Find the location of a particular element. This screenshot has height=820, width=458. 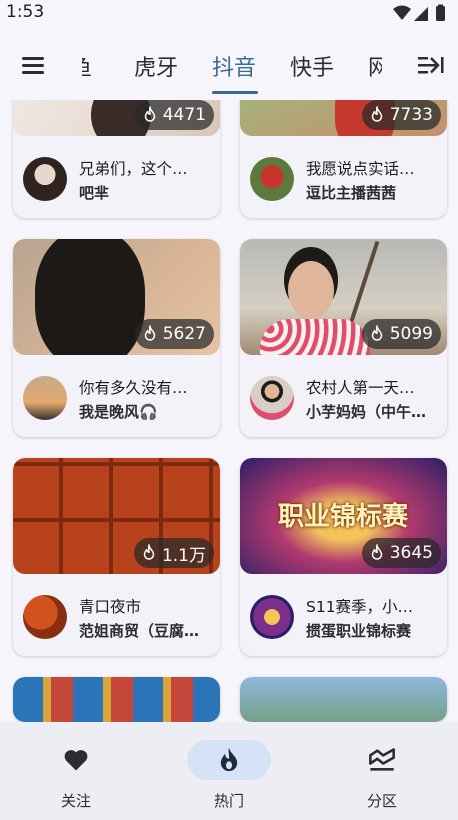

streamer-name: 逗比主播茜茜 is located at coordinates (351, 193).